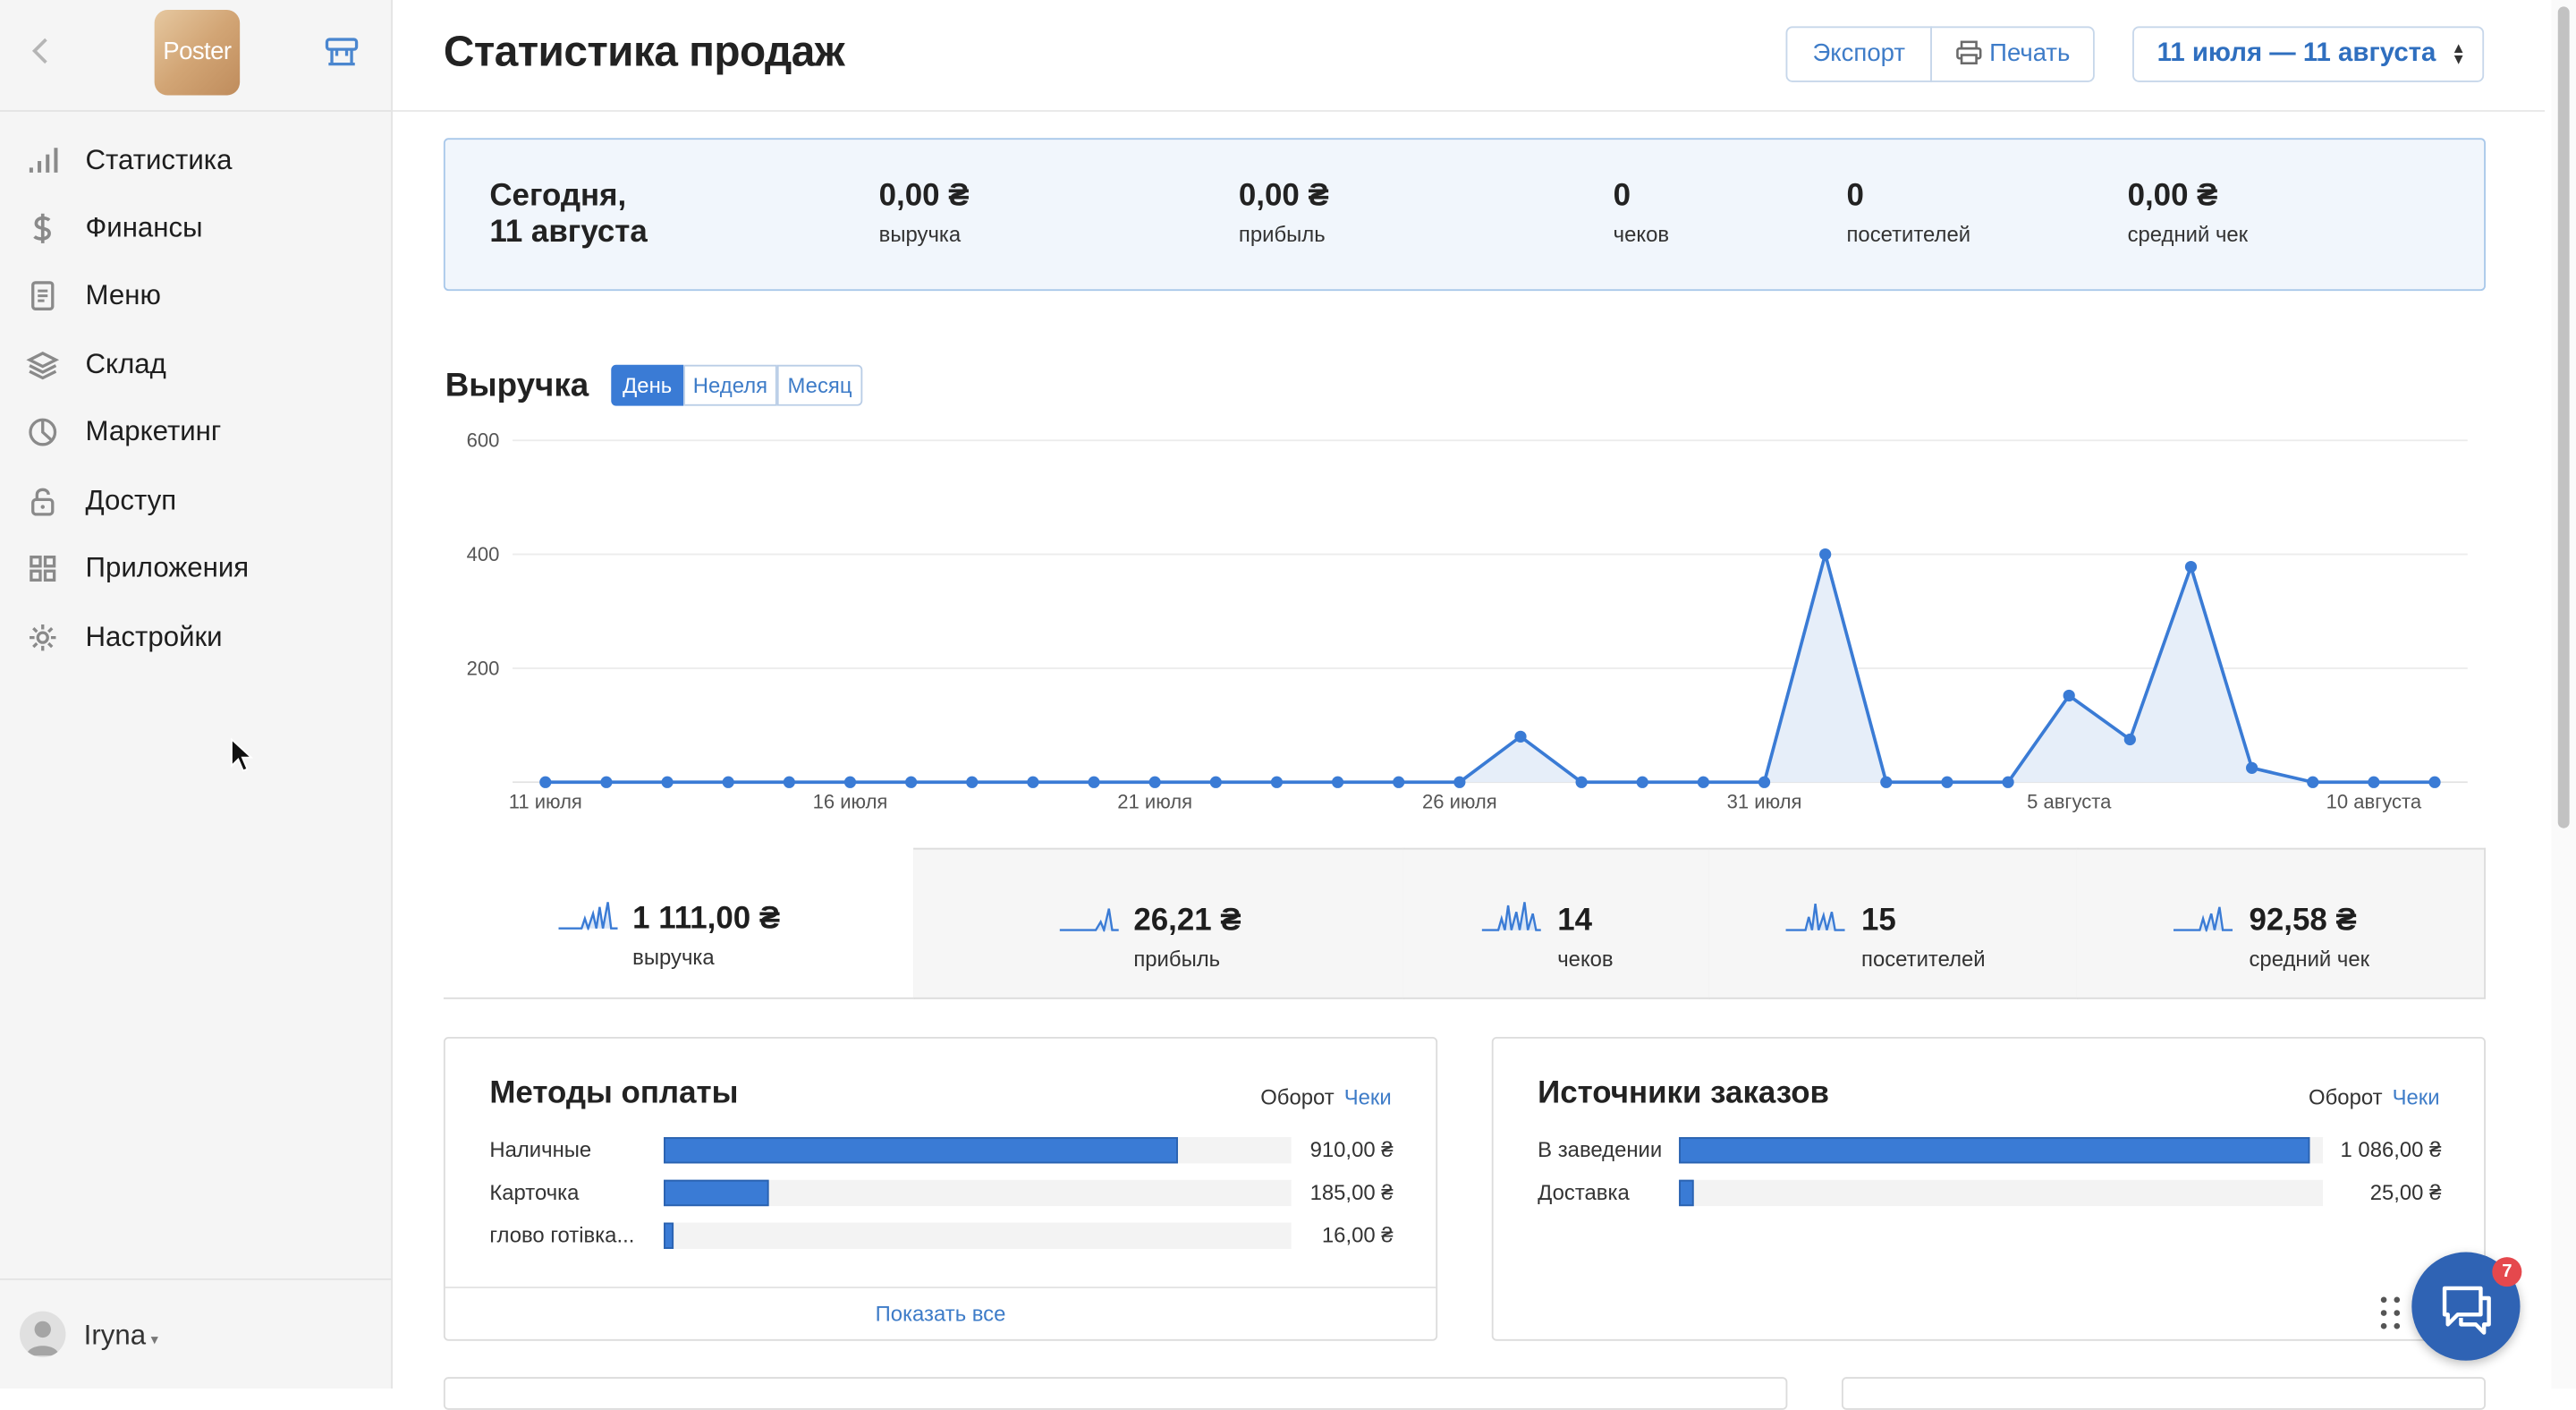 The width and height of the screenshot is (2576, 1410). What do you see at coordinates (1923, 959) in the screenshot?
I see `summary-label: посетителей` at bounding box center [1923, 959].